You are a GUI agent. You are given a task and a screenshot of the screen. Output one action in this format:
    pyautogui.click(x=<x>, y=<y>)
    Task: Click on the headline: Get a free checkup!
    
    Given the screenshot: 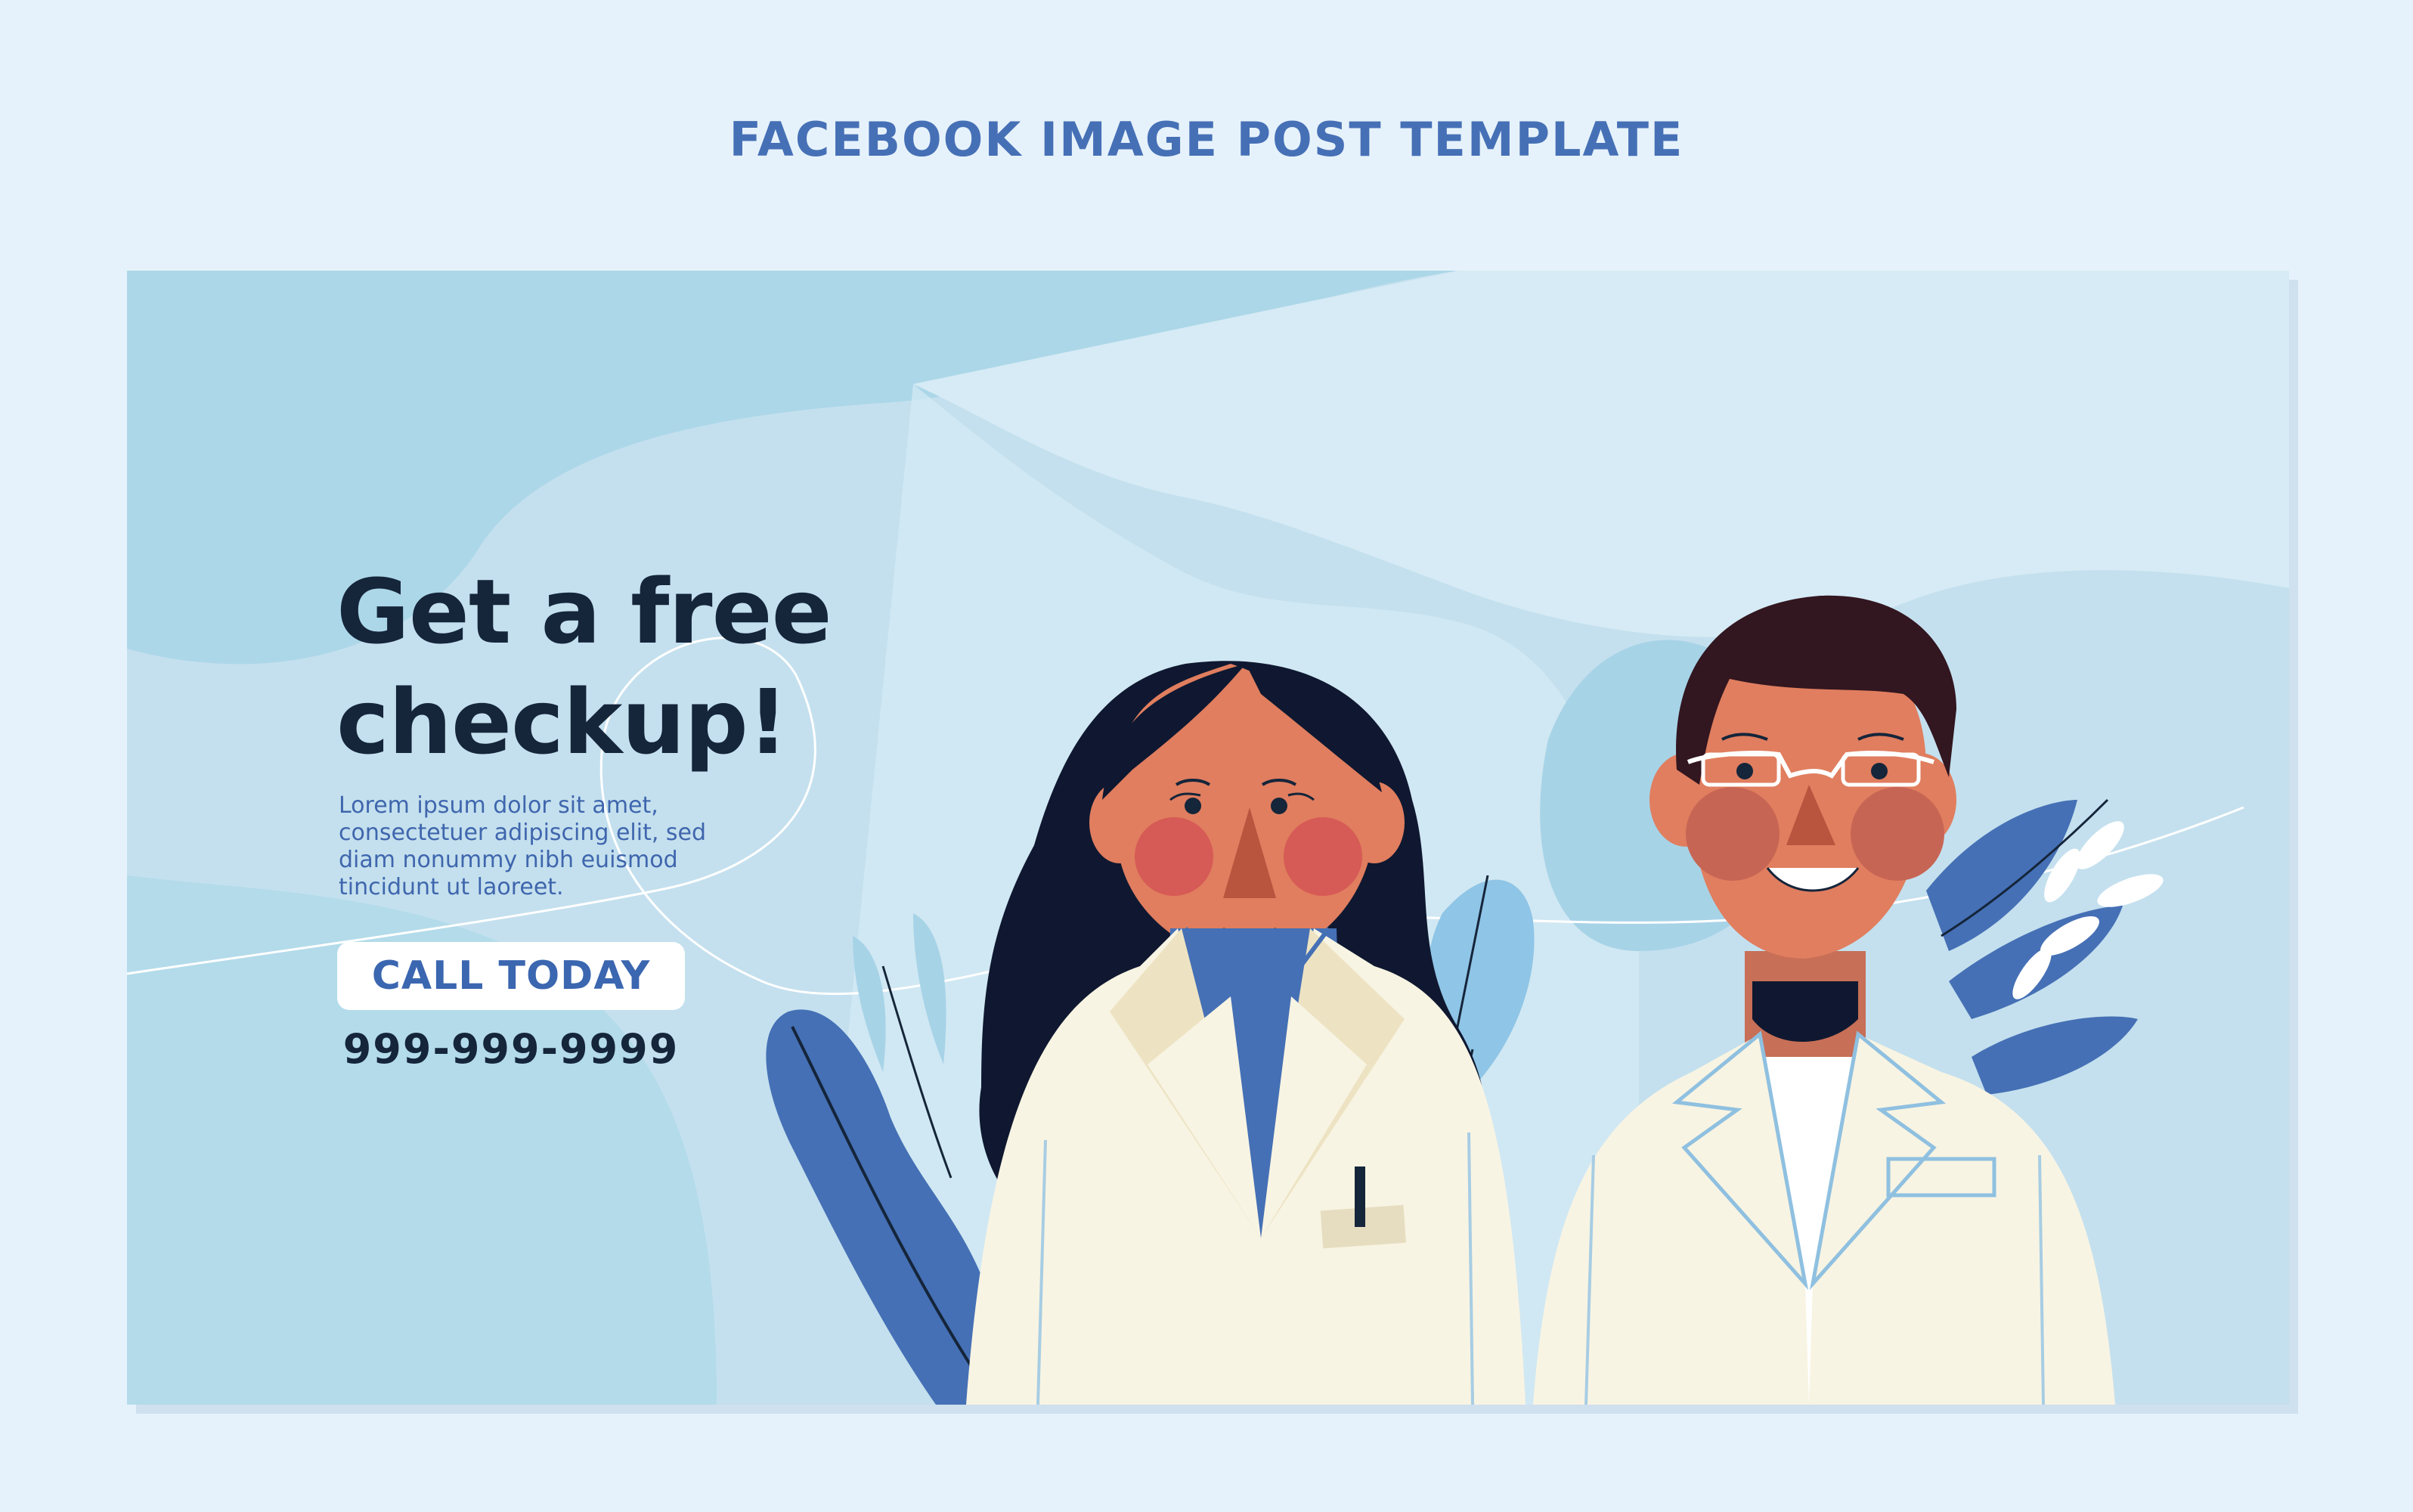 What is the action you would take?
    pyautogui.click(x=608, y=666)
    